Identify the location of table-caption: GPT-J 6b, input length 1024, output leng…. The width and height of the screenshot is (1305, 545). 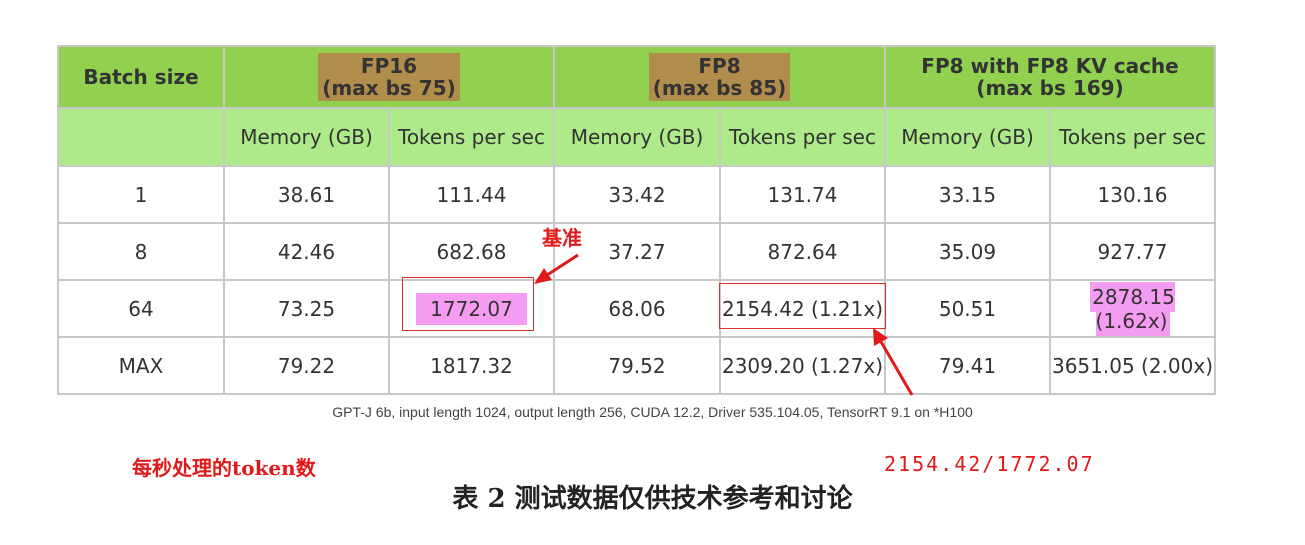
(652, 412).